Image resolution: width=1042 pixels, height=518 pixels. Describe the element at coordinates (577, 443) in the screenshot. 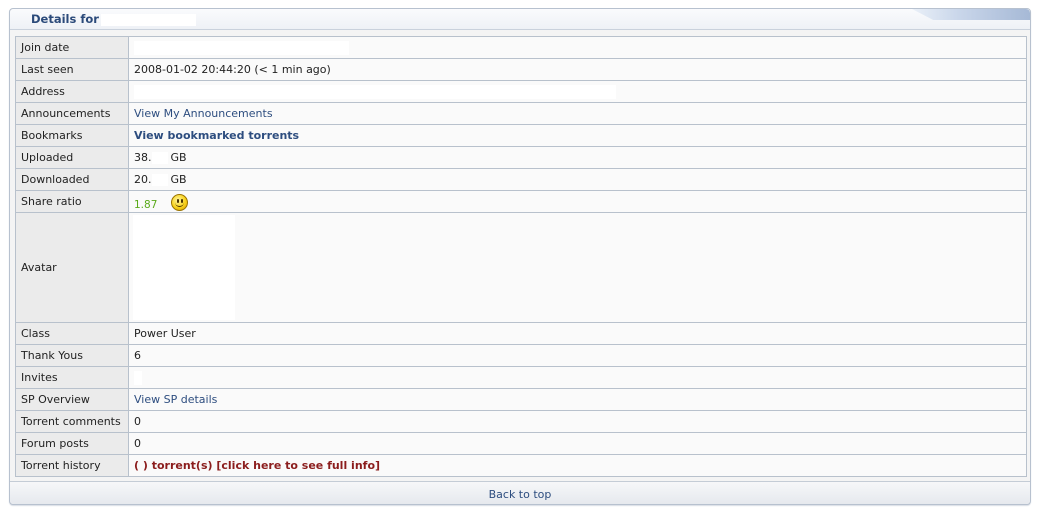

I see `forum-posts-value: 0` at that location.